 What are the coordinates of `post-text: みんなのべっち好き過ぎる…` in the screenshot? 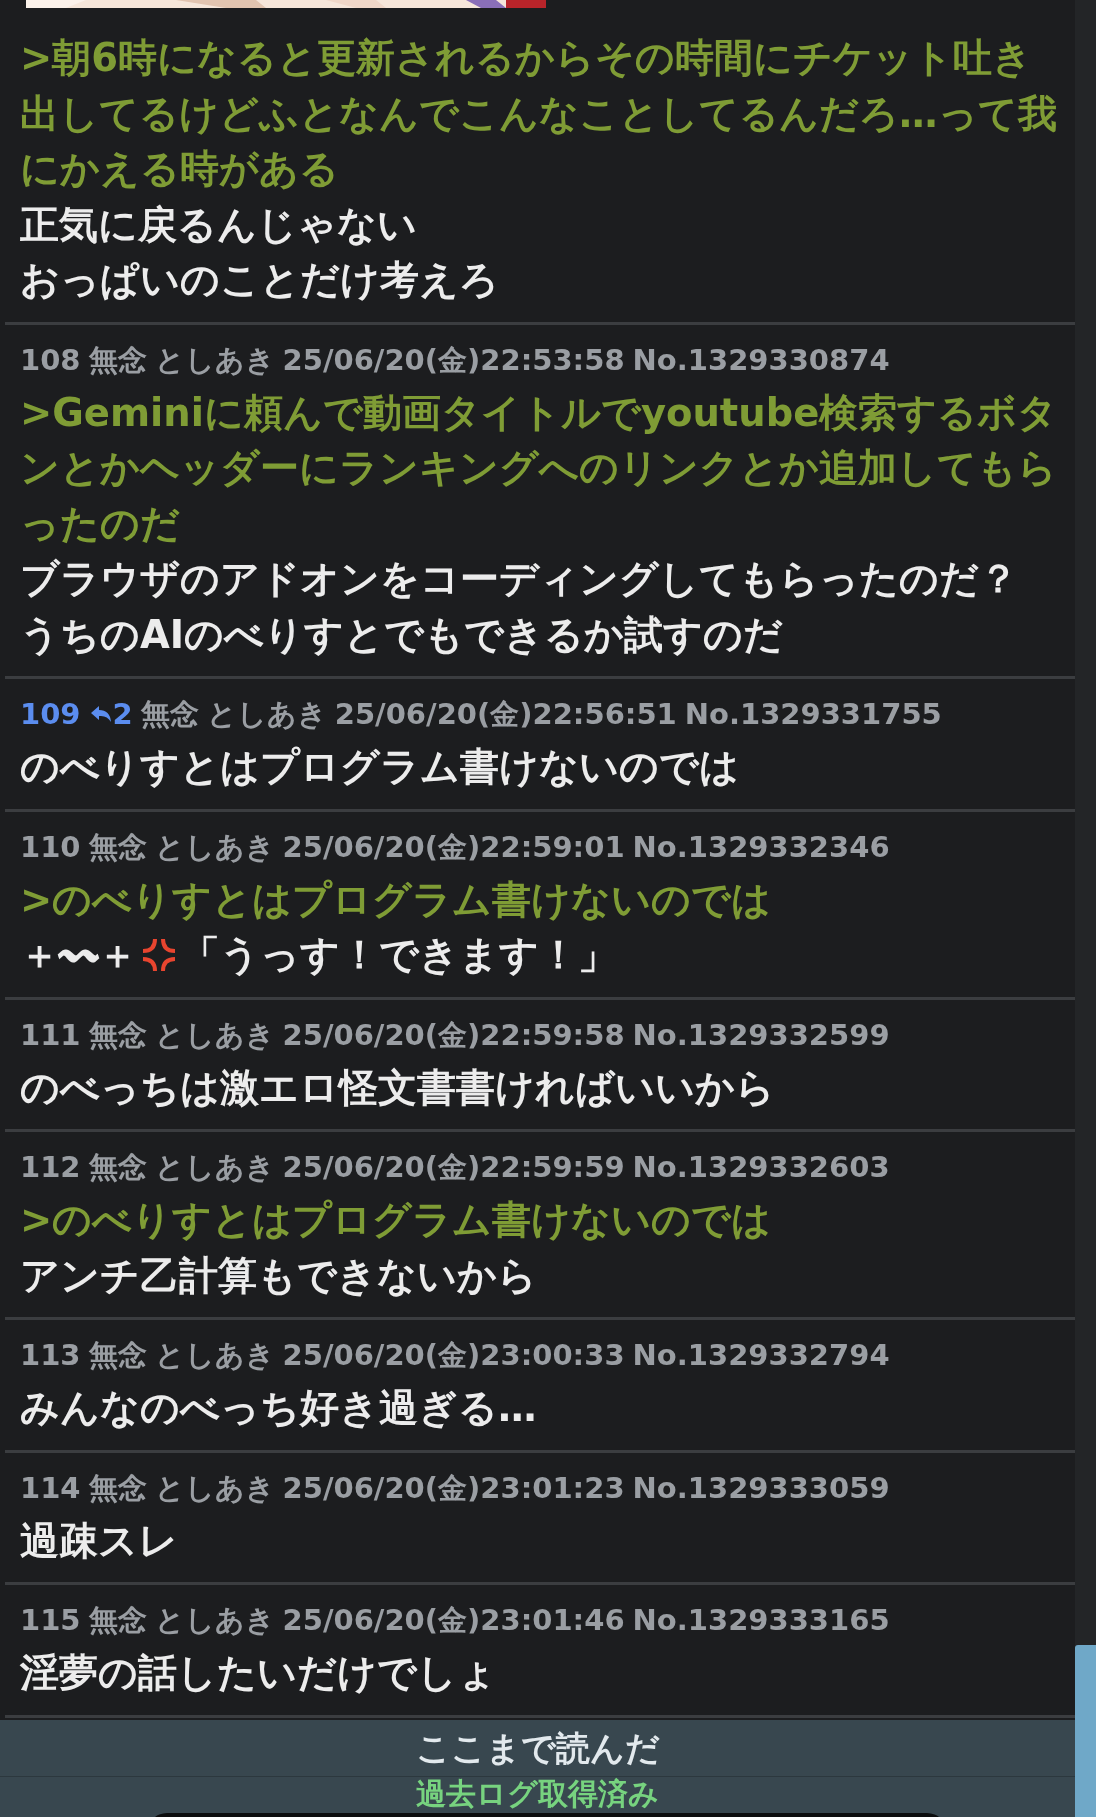 It's located at (279, 1408).